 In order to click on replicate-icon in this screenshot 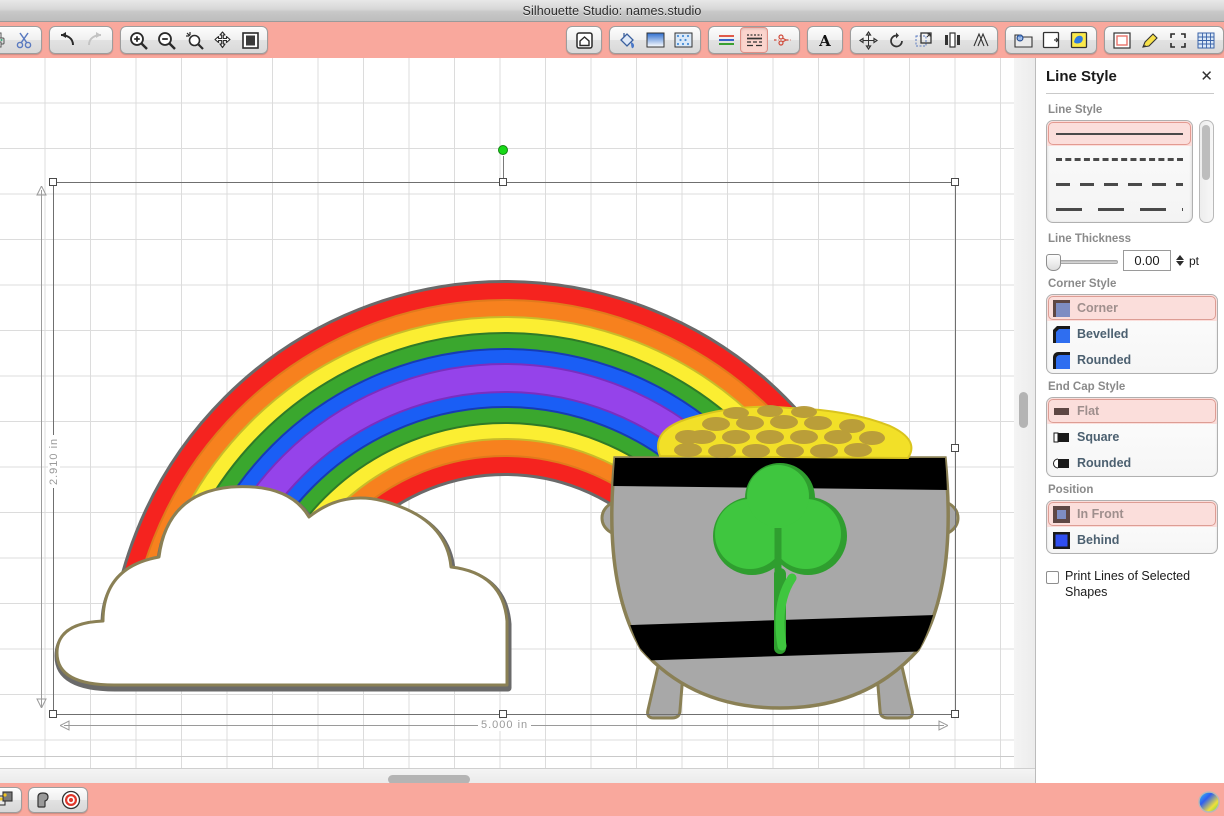, I will do `click(980, 40)`.